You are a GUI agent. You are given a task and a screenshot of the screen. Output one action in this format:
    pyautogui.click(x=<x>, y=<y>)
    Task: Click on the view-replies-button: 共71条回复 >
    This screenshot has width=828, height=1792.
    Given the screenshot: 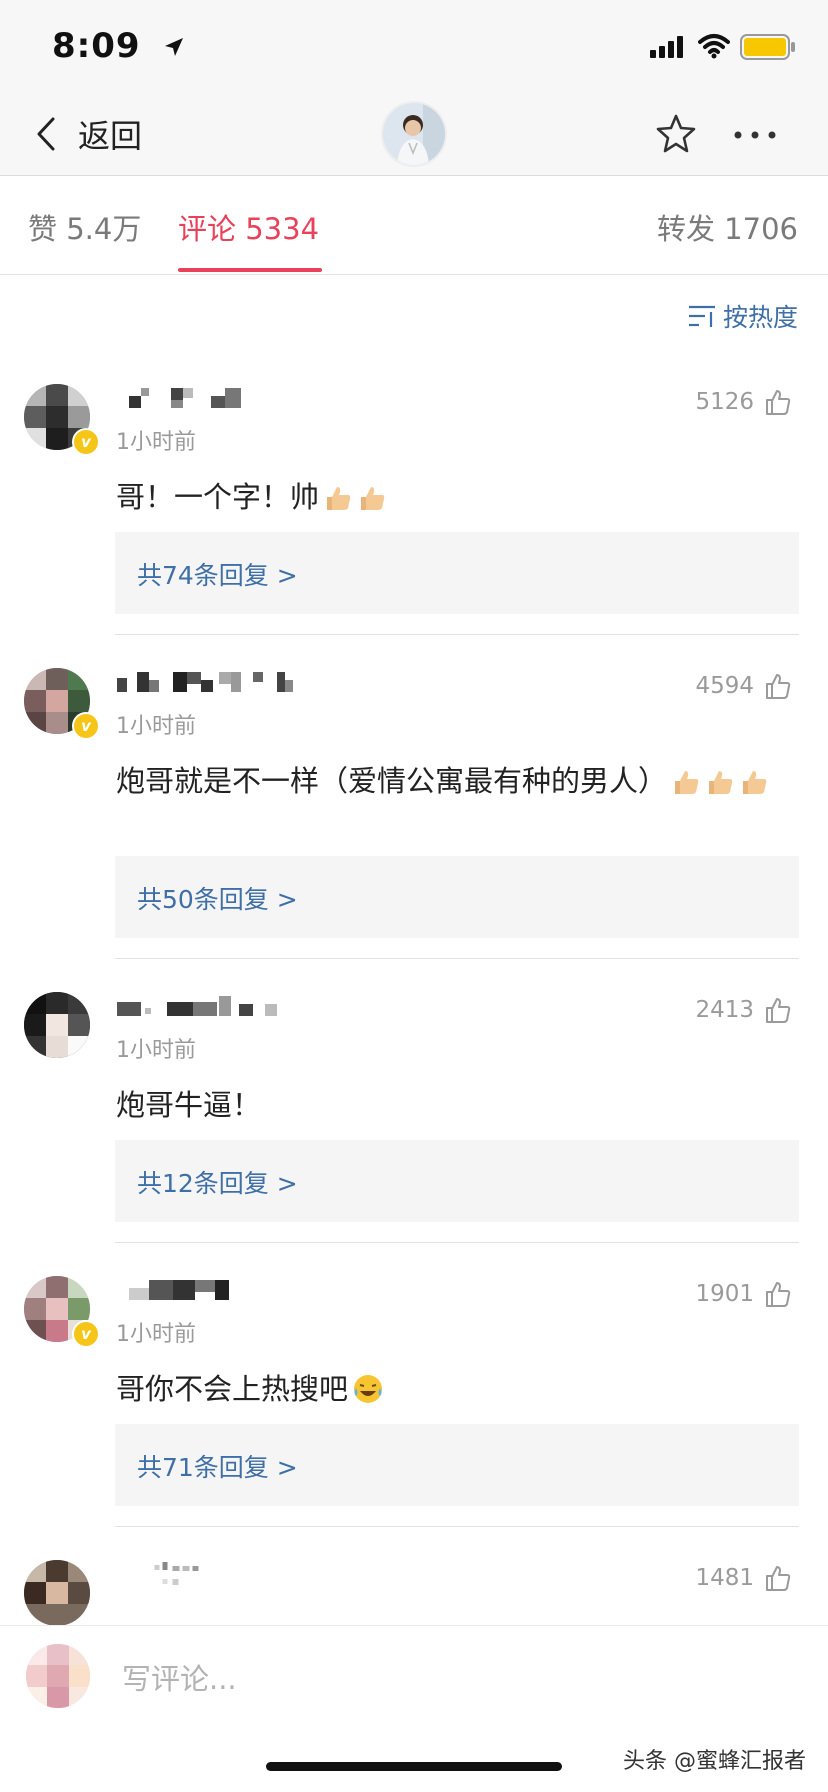 What is the action you would take?
    pyautogui.click(x=457, y=1465)
    